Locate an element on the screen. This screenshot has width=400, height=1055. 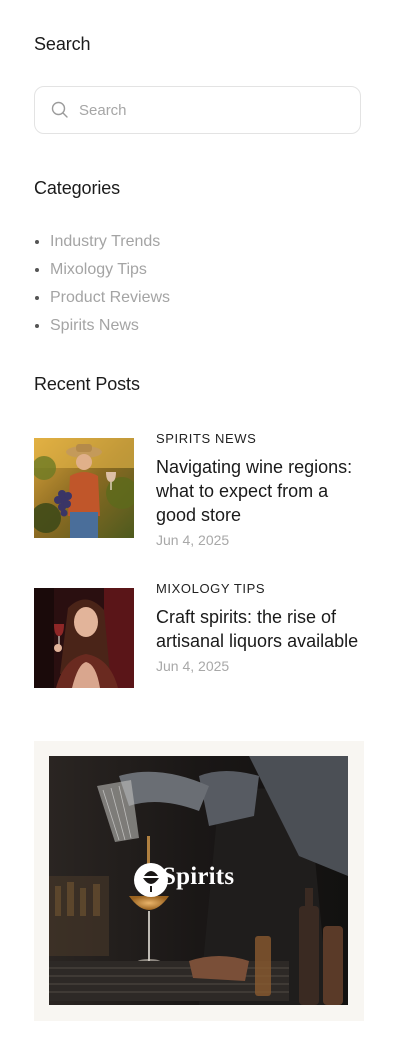
category-label: Mixology Tips is located at coordinates (98, 270).